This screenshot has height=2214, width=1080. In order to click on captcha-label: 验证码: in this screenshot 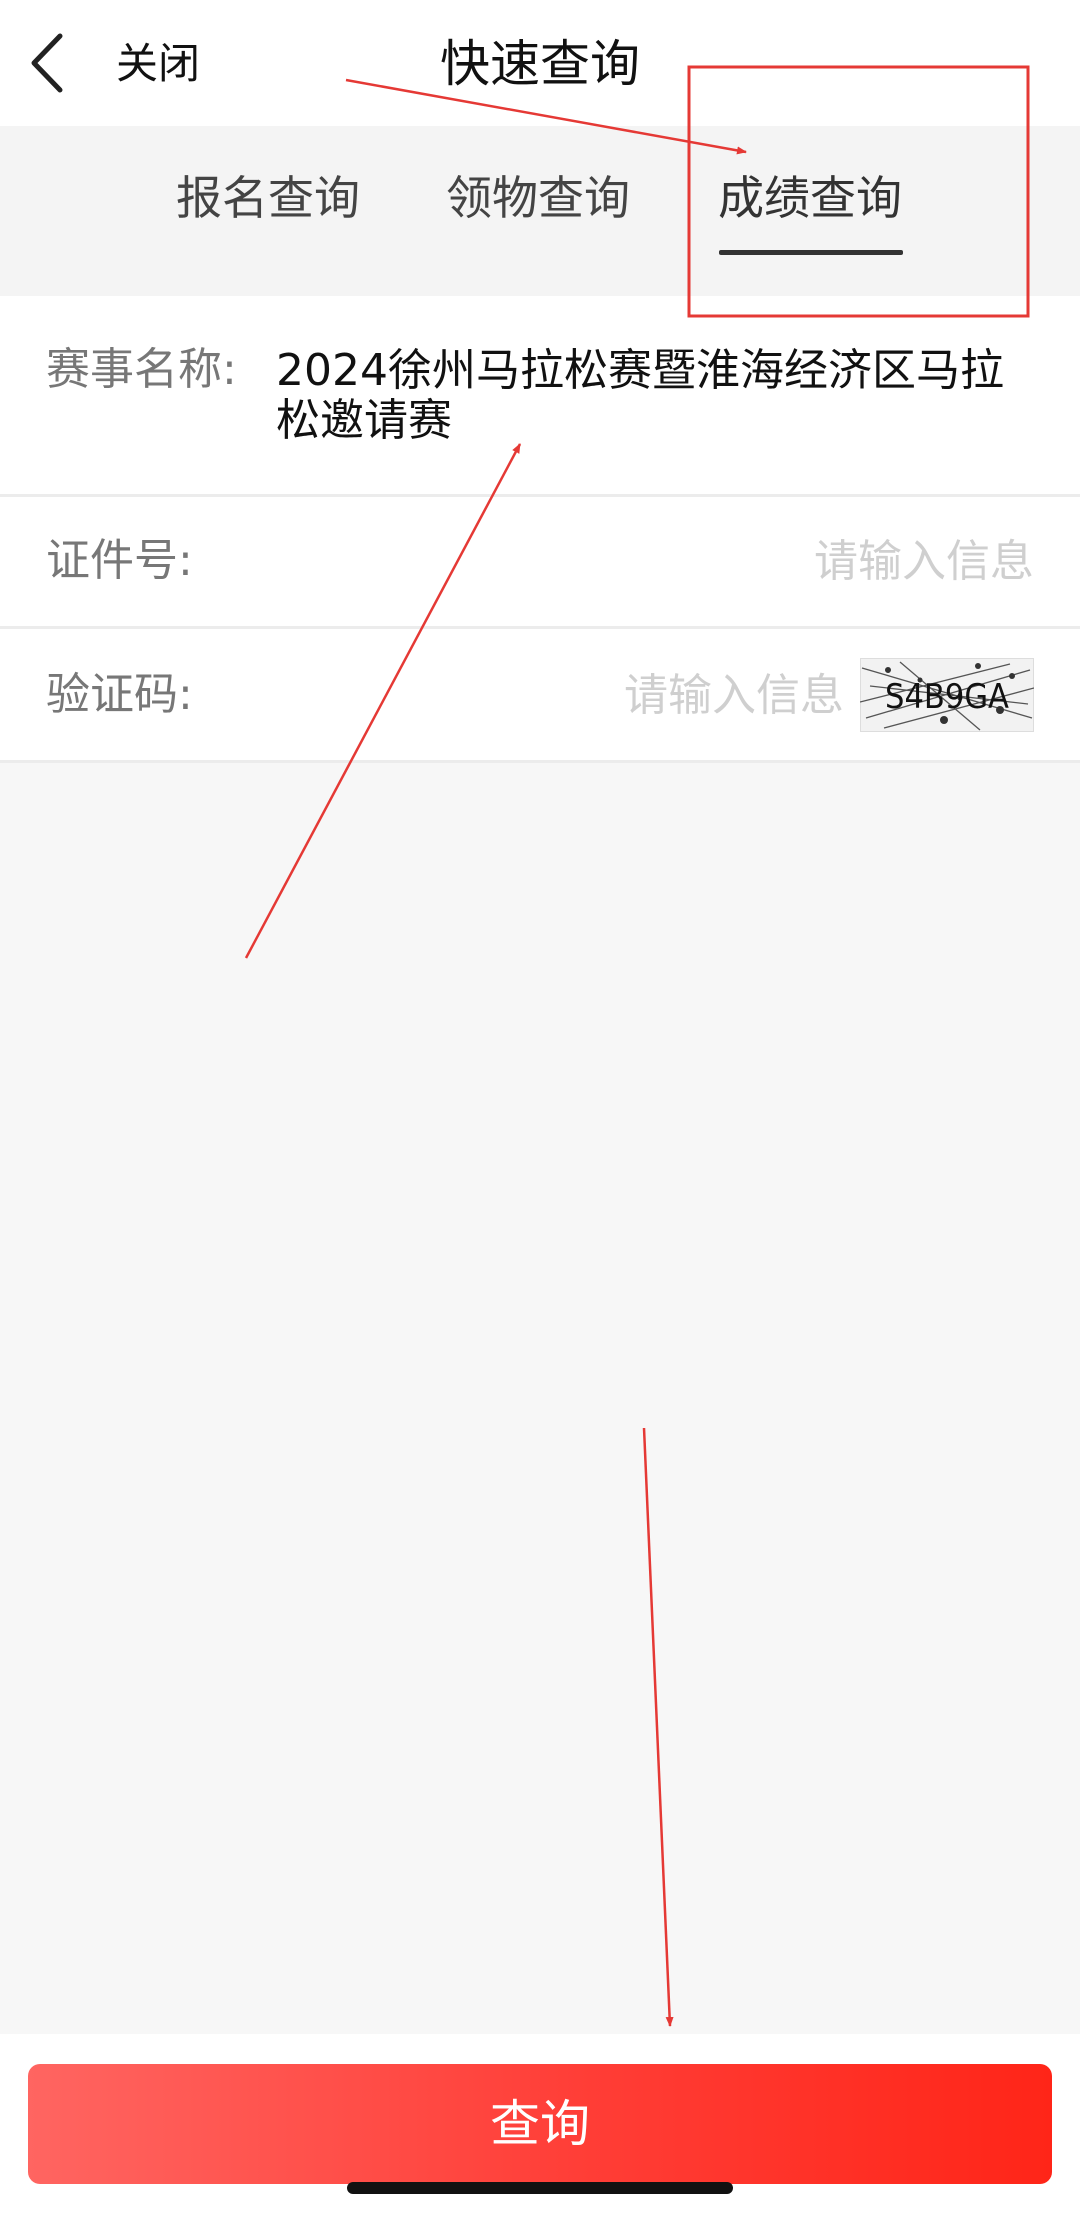, I will do `click(119, 694)`.